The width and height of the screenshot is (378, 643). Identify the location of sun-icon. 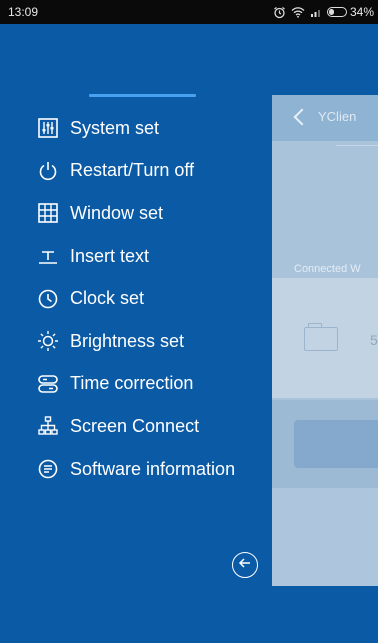
(48, 341).